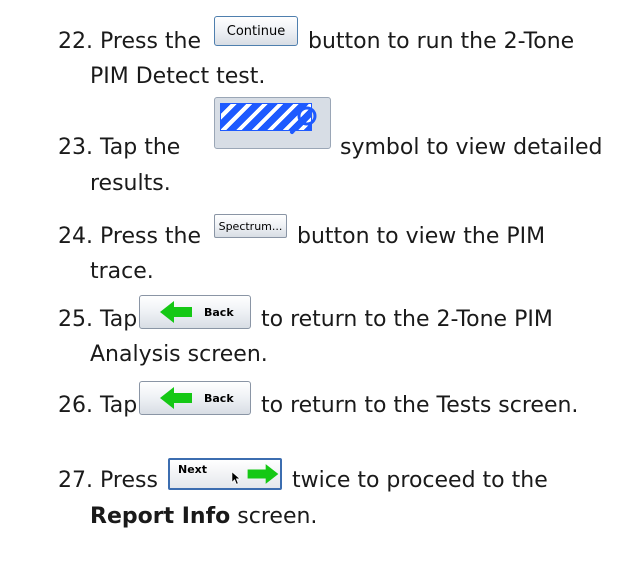 This screenshot has height=562, width=625. Describe the element at coordinates (129, 41) in the screenshot. I see `step-text: 22. Press the` at that location.